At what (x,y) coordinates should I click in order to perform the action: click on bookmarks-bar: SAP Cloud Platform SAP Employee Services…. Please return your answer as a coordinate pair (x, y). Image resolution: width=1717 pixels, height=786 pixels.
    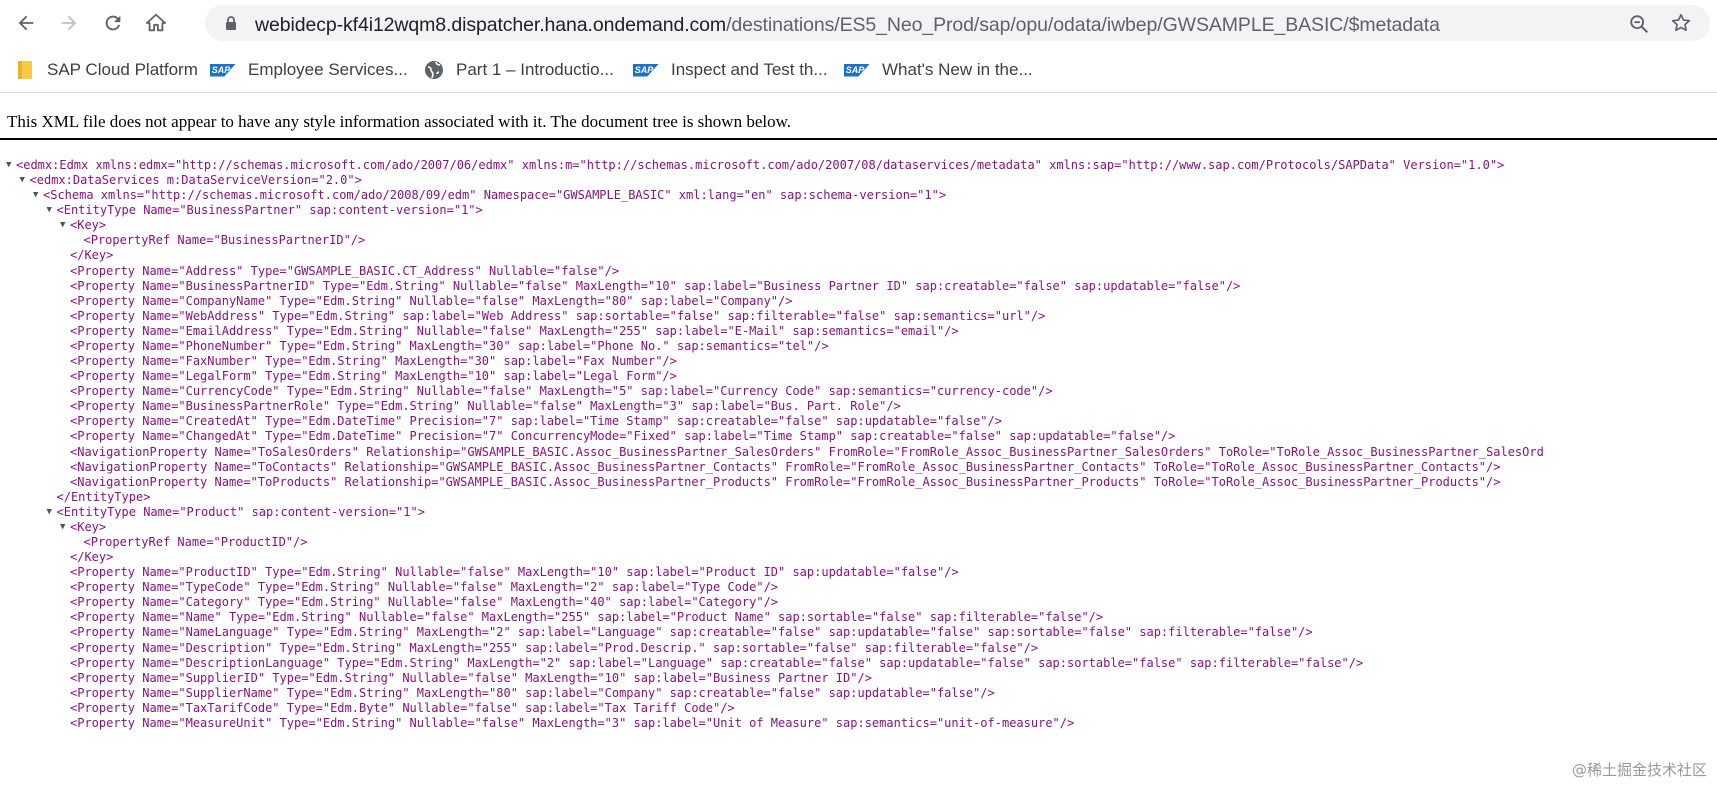
    Looking at the image, I should click on (858, 69).